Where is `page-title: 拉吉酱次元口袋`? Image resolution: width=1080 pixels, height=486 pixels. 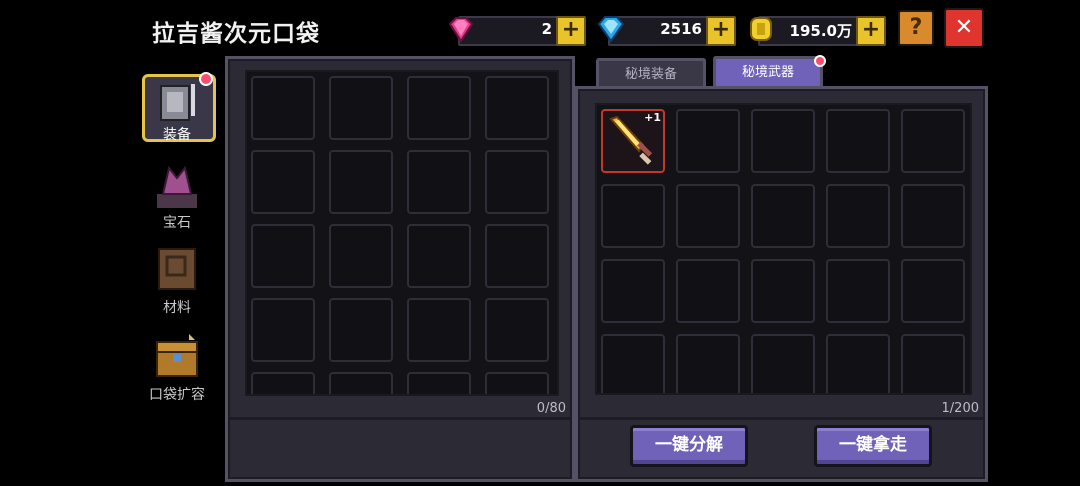
page-title: 拉吉酱次元口袋 is located at coordinates (236, 34).